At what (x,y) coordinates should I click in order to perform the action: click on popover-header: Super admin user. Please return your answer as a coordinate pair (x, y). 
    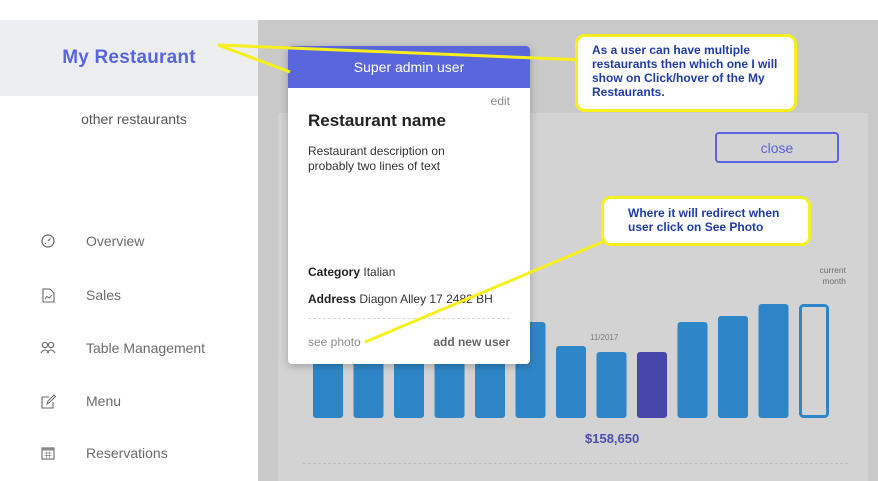
    Looking at the image, I should click on (409, 67).